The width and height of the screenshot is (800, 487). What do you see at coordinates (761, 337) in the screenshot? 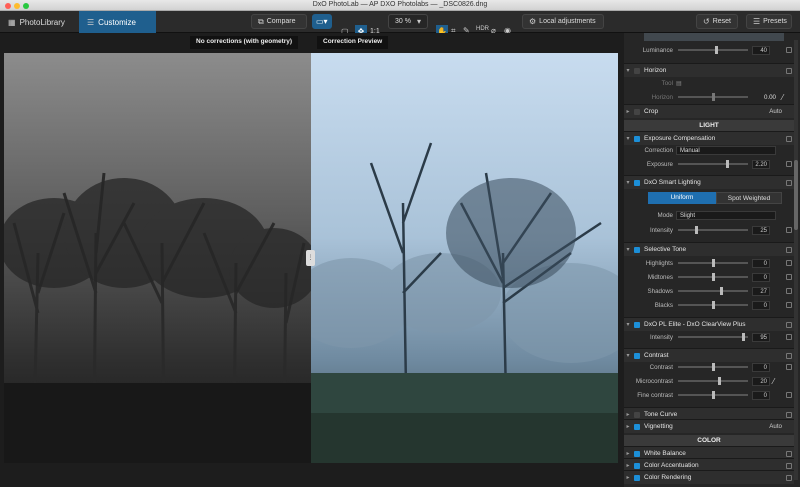
I see `clearview-intensity-value: 95` at bounding box center [761, 337].